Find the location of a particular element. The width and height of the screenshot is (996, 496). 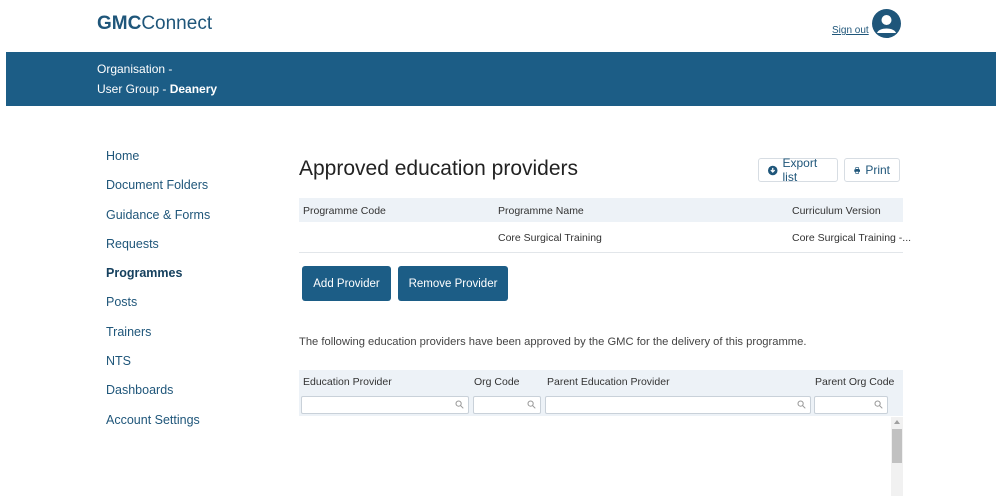

sidebar-item-trainers: Trainers is located at coordinates (158, 339).